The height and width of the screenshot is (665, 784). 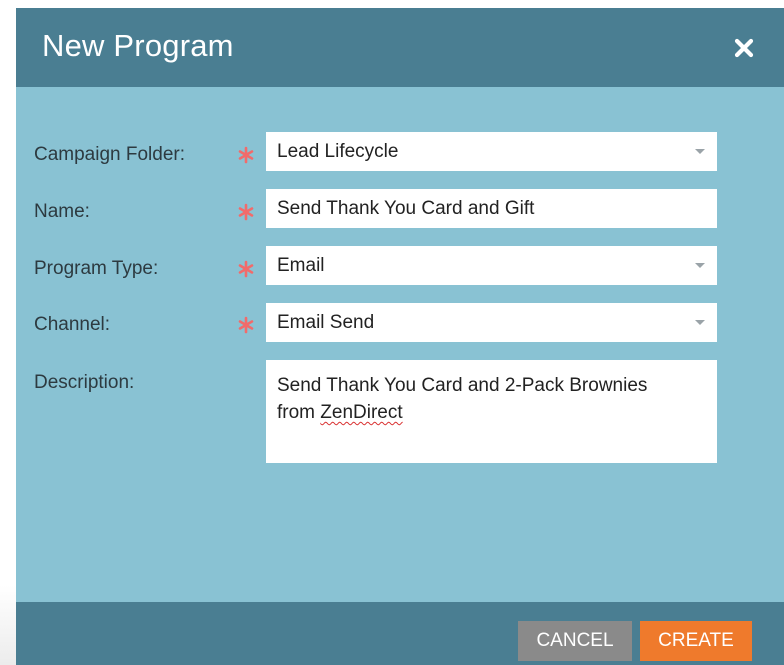 What do you see at coordinates (491, 265) in the screenshot?
I see `program-type-select: Email` at bounding box center [491, 265].